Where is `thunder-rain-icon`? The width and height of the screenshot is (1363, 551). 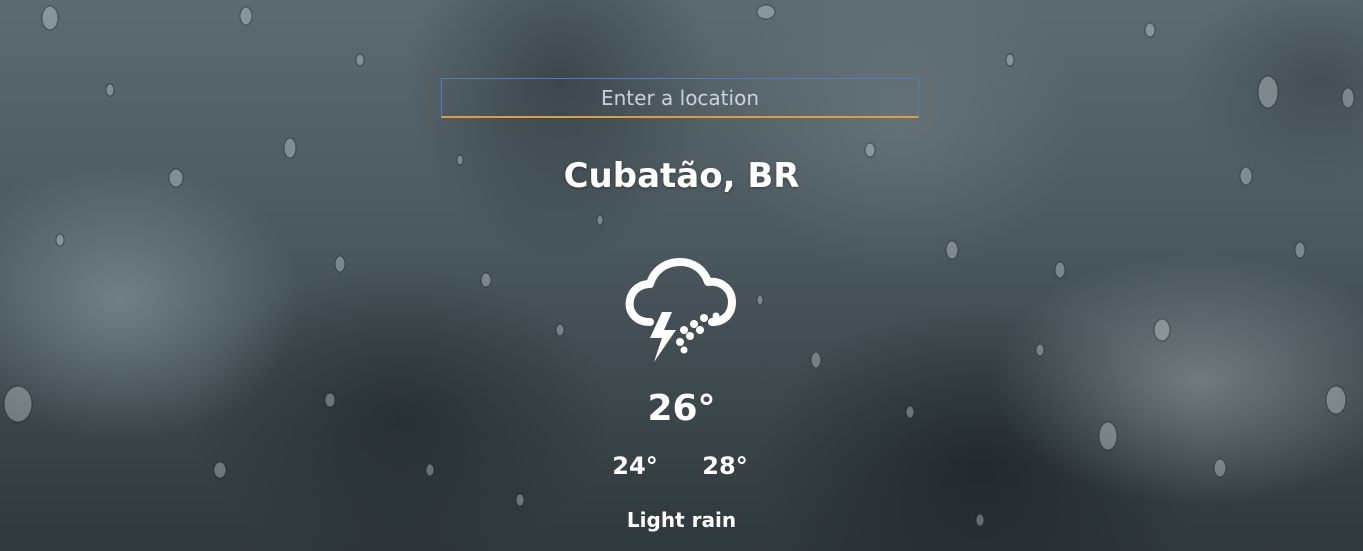
thunder-rain-icon is located at coordinates (680, 310).